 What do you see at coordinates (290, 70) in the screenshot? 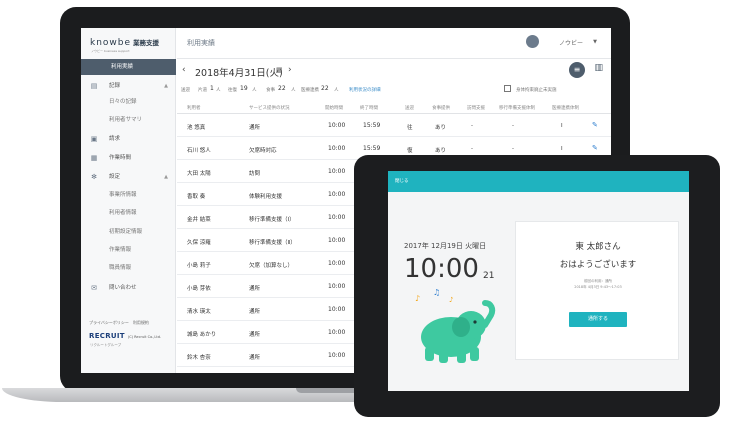
I see `next-date-button: ›` at bounding box center [290, 70].